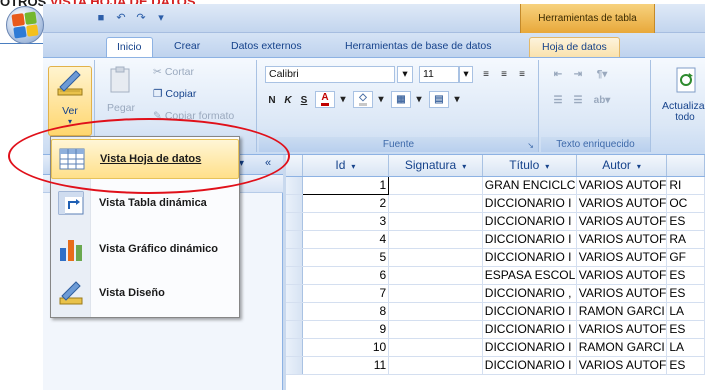 This screenshot has height=390, width=705. Describe the element at coordinates (187, 47) in the screenshot. I see `tab-crear: Crear` at that location.